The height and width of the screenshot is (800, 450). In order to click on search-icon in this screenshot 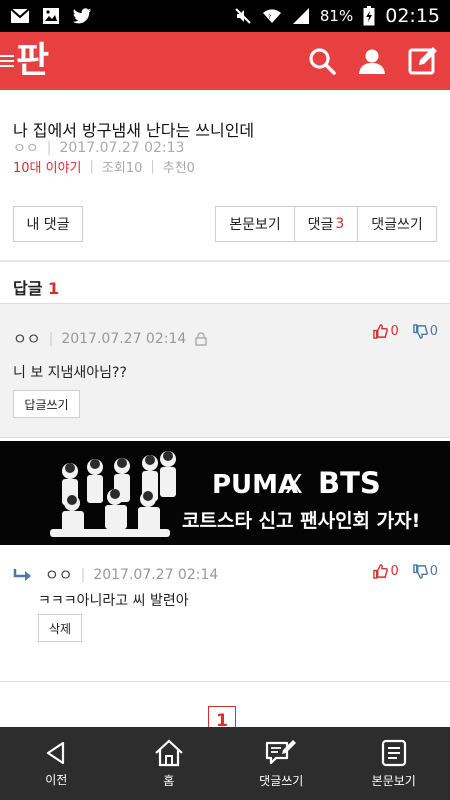, I will do `click(322, 61)`.